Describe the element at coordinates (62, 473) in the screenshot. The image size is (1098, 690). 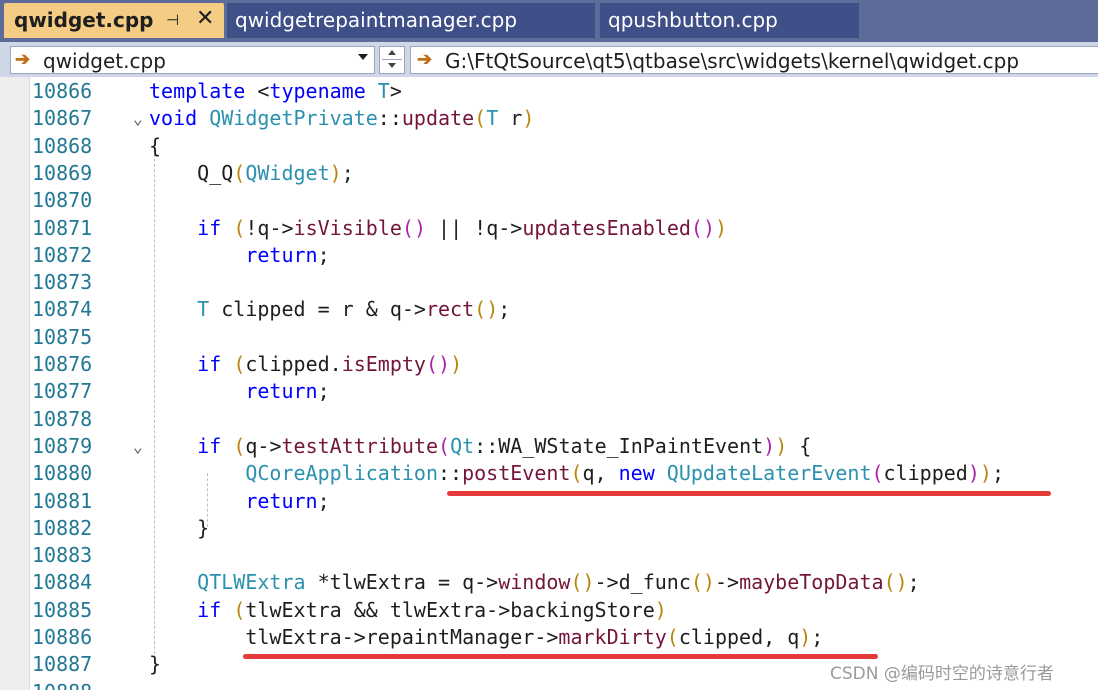
I see `line-number: 10880` at that location.